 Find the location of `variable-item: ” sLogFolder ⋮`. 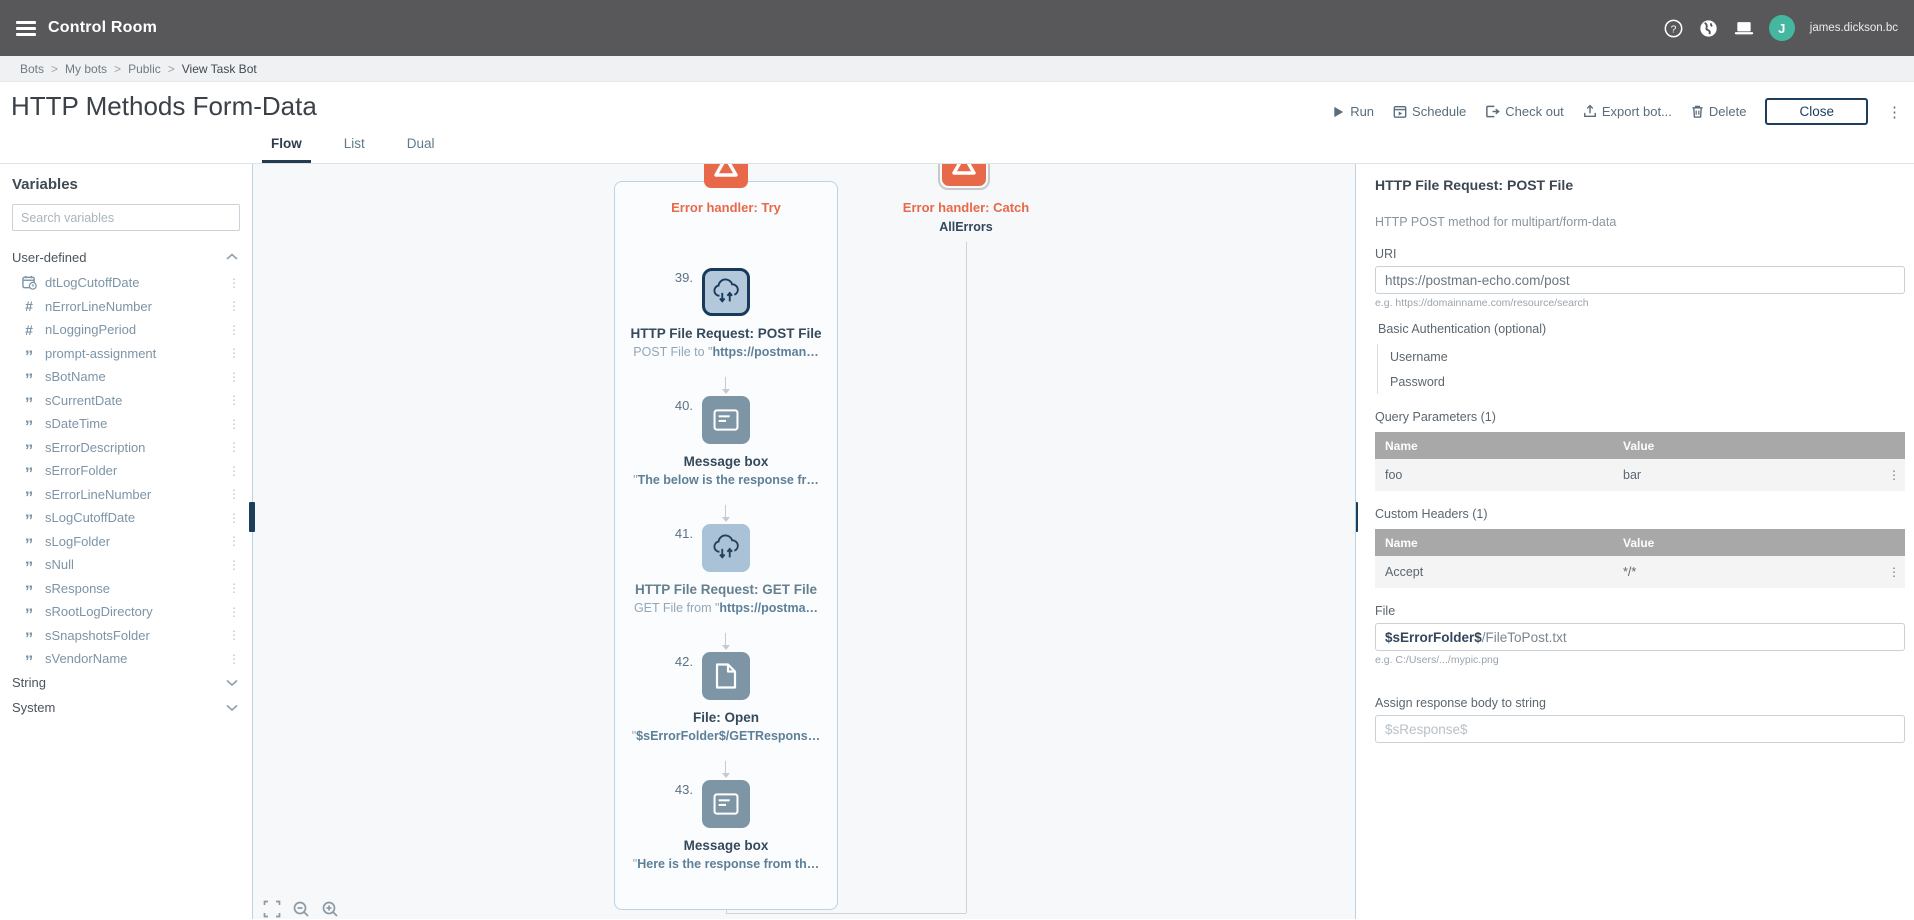

variable-item: ” sLogFolder ⋮ is located at coordinates (132, 542).